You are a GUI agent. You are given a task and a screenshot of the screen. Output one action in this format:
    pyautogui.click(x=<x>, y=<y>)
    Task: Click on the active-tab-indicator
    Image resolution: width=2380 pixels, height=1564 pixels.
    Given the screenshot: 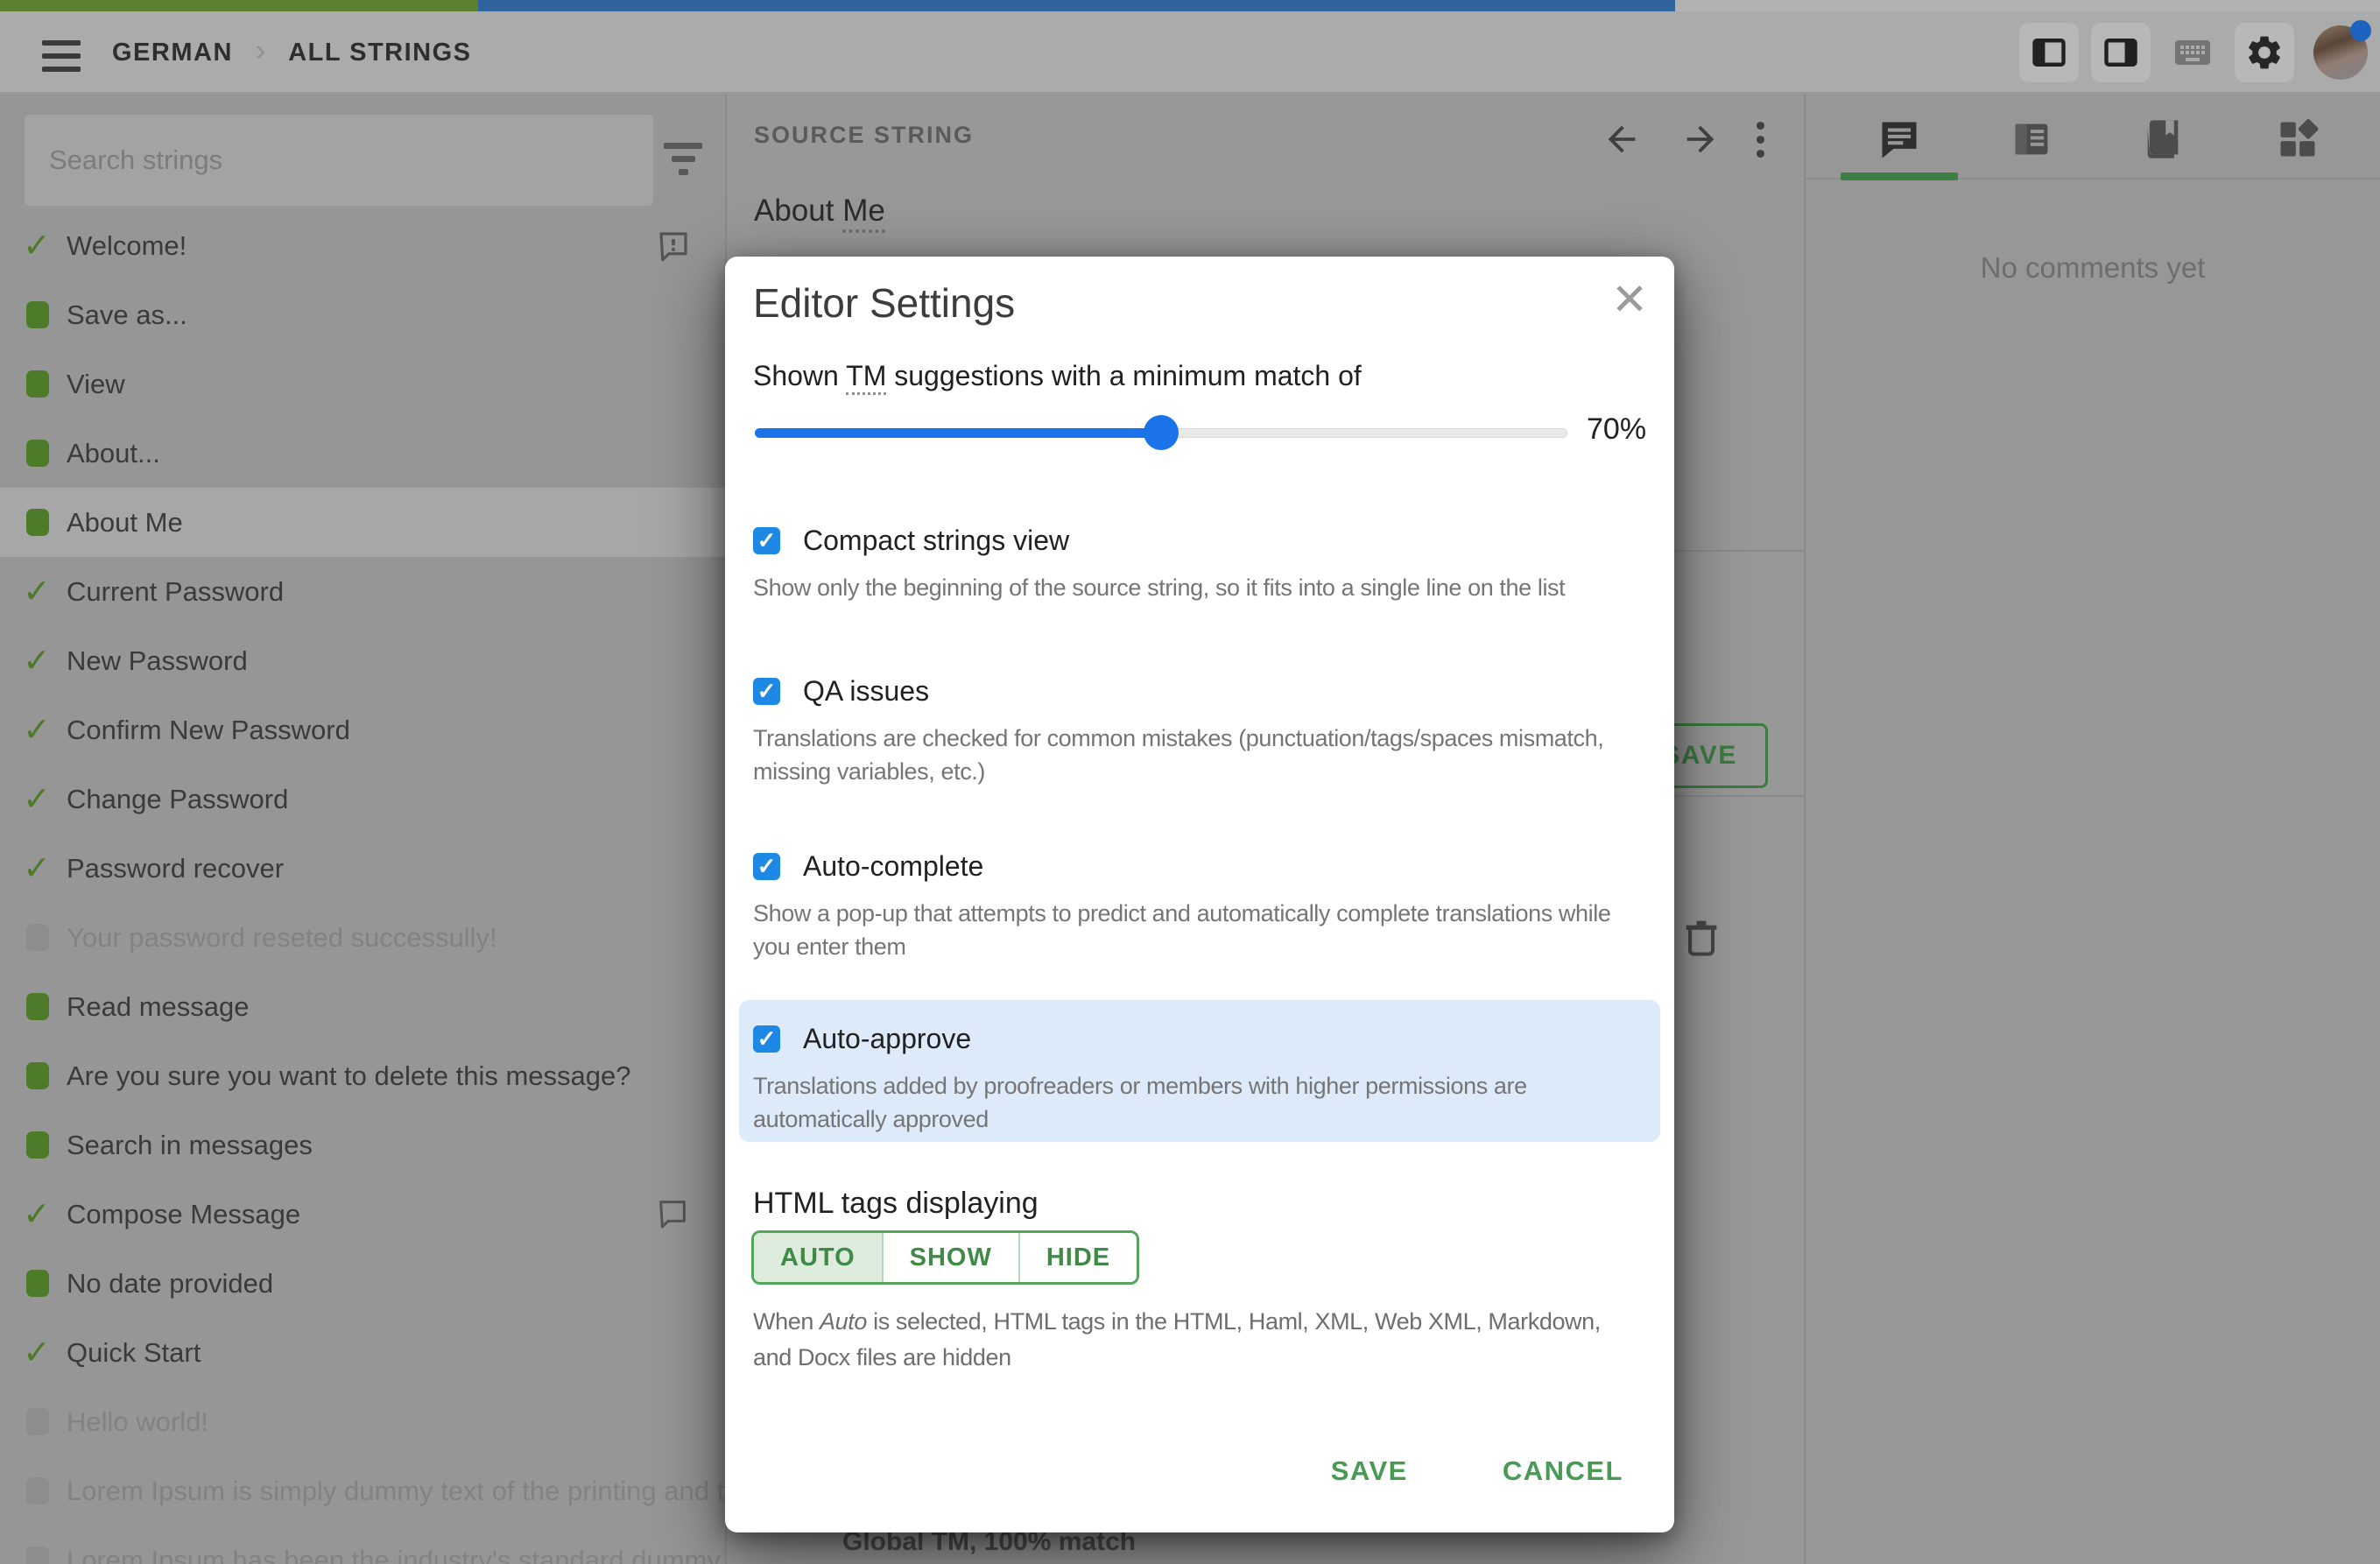 What is the action you would take?
    pyautogui.click(x=1899, y=176)
    